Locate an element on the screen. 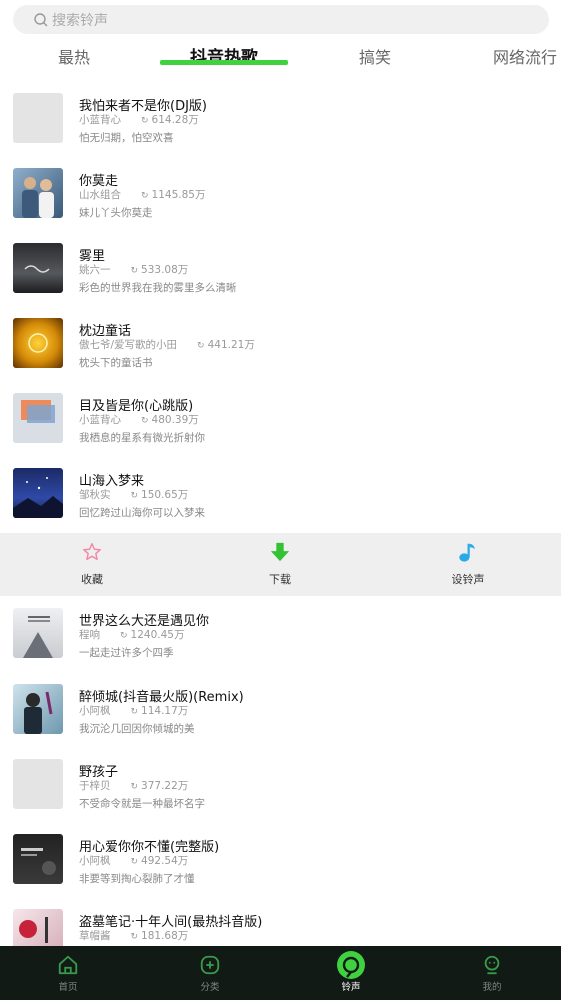 The image size is (561, 1000). song-item: 你莫走 山水组合1145.85万 妹儿丫头你莫走 is located at coordinates (280, 205).